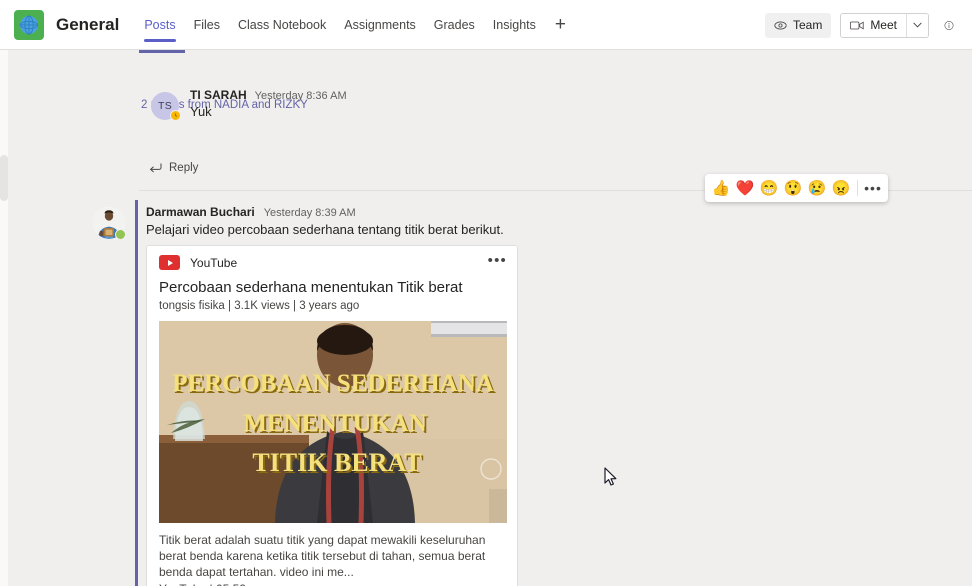  I want to click on youtube-icon, so click(169, 262).